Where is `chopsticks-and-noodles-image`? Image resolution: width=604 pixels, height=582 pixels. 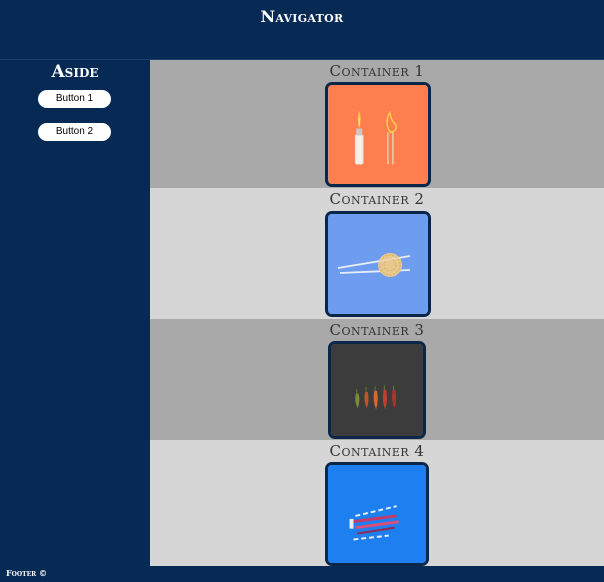
chopsticks-and-noodles-image is located at coordinates (378, 264).